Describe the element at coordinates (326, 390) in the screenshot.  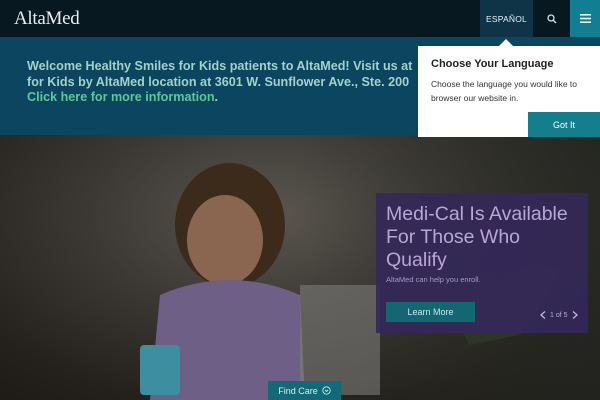
I see `chevron-circle-icon` at that location.